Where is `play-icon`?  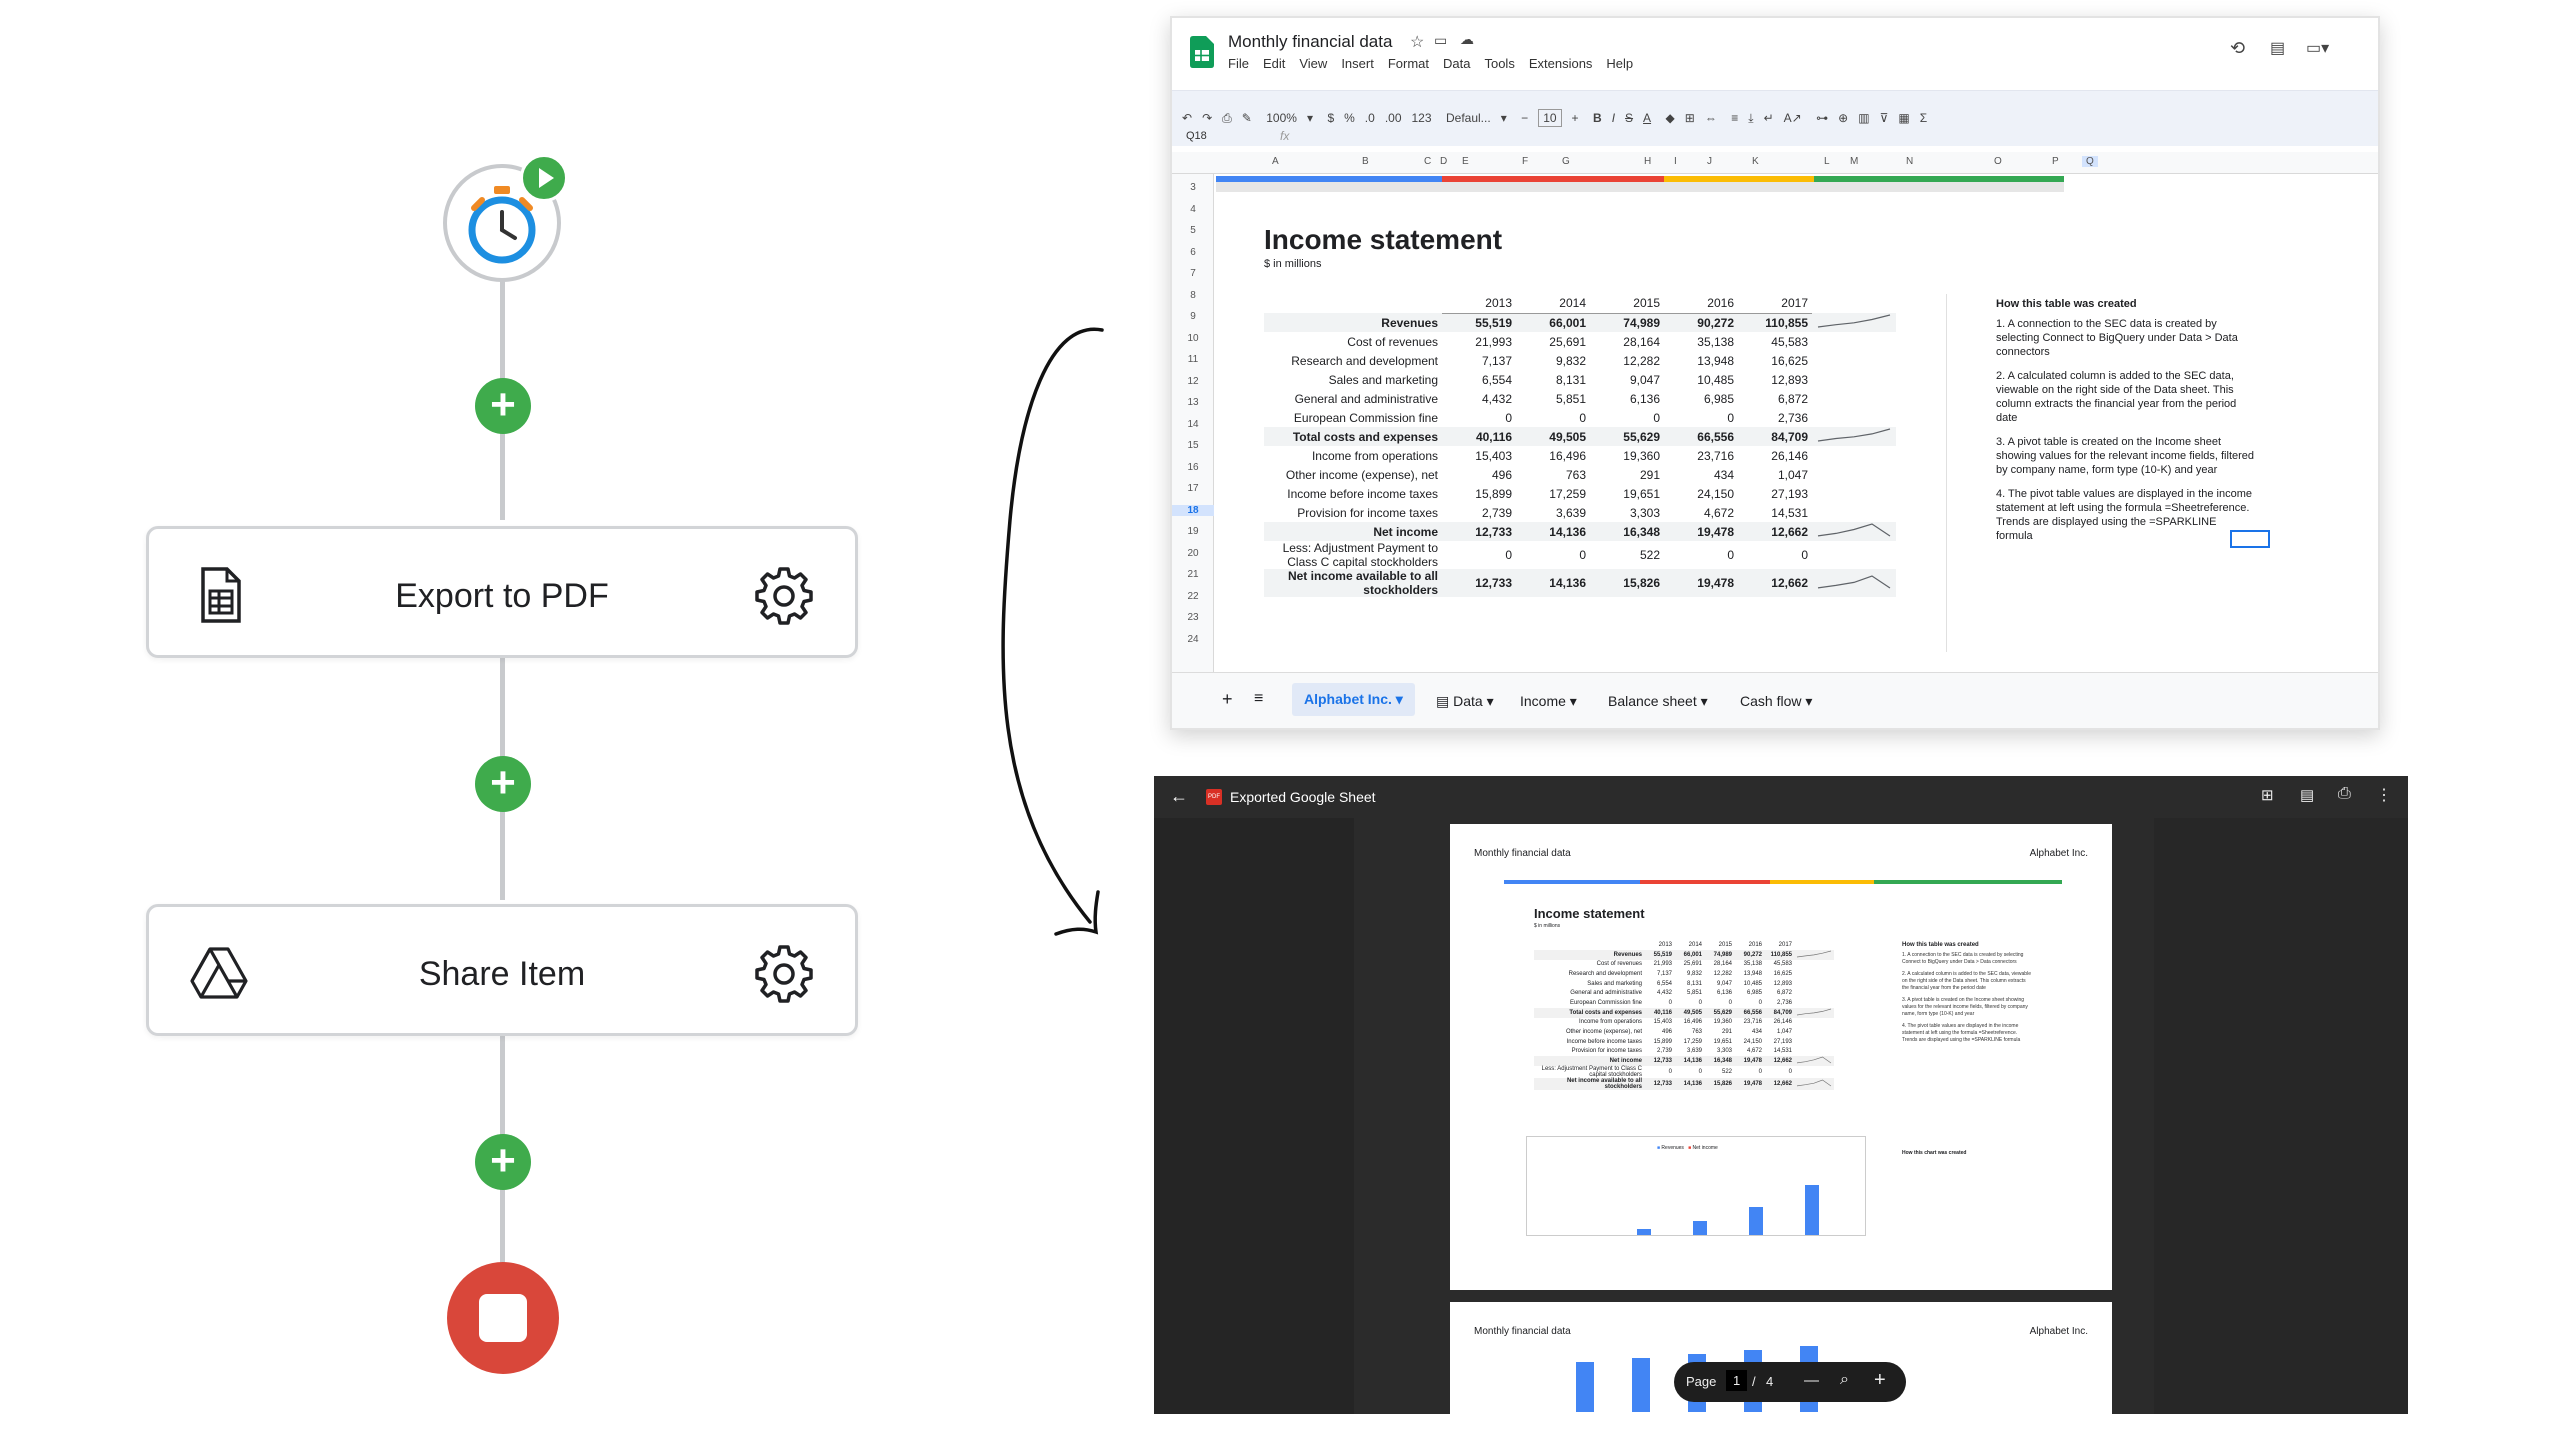 play-icon is located at coordinates (544, 178).